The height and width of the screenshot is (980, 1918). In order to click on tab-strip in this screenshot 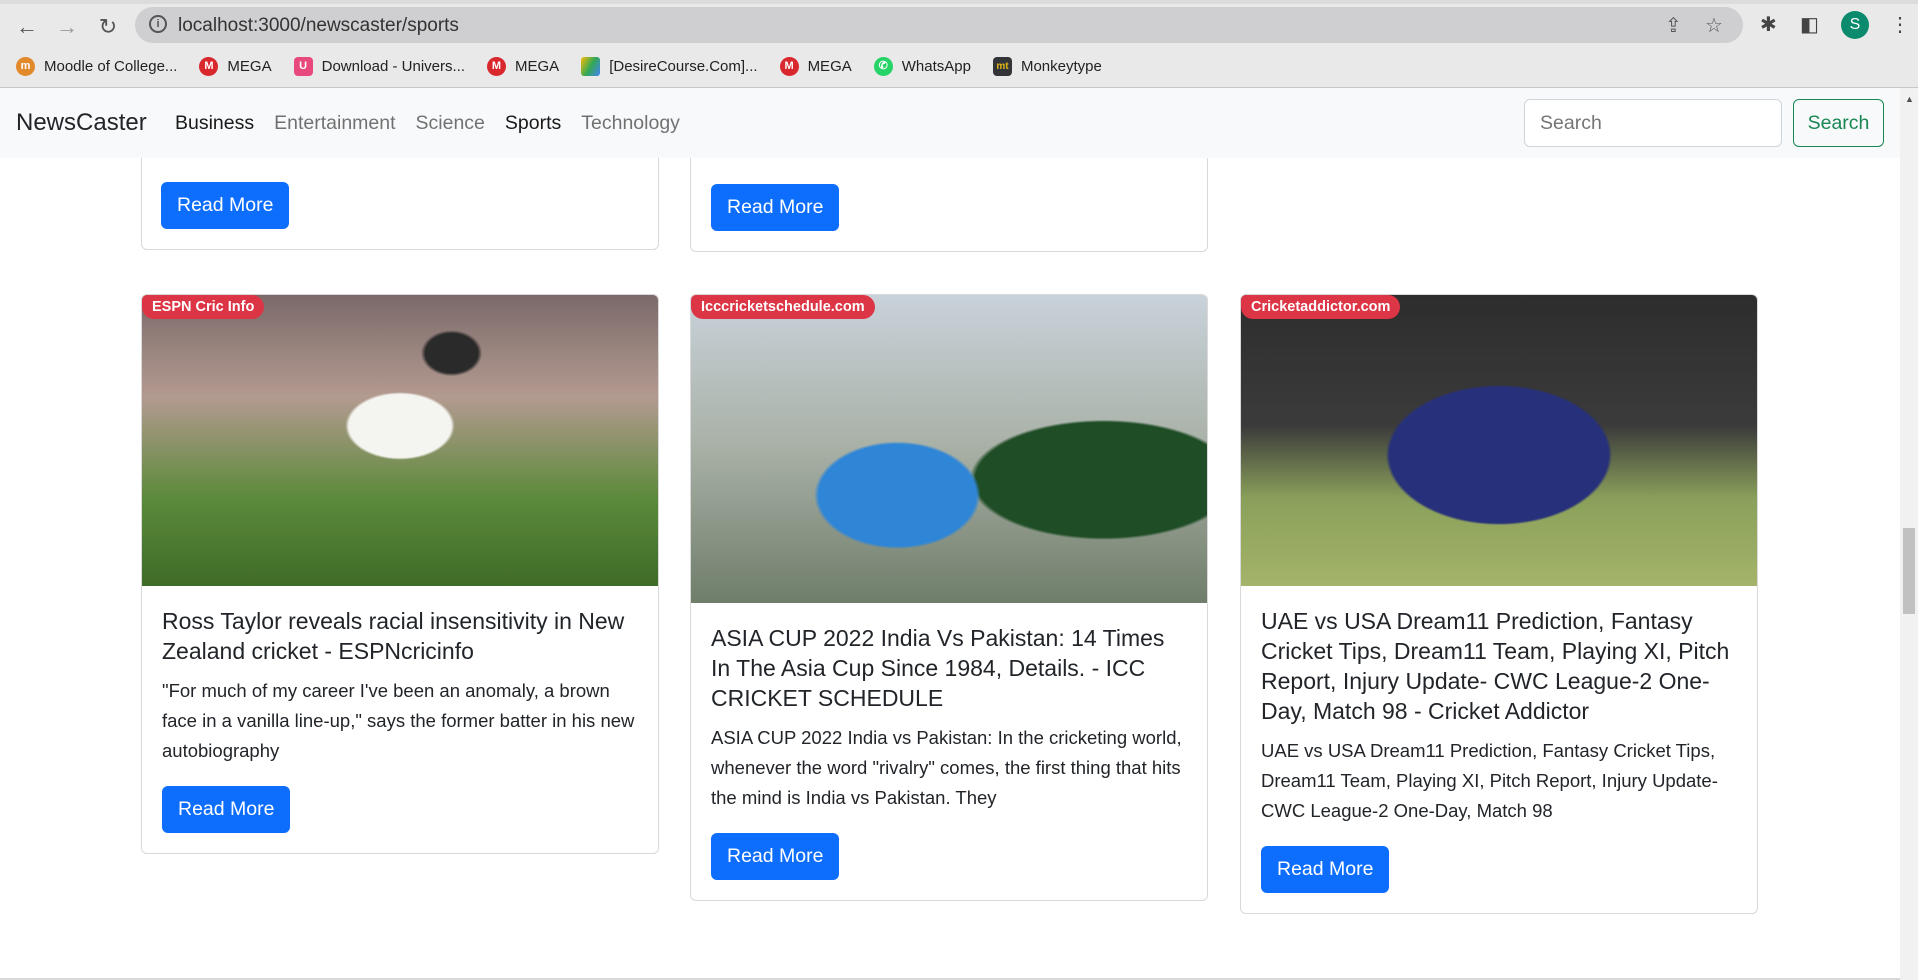, I will do `click(959, 2)`.